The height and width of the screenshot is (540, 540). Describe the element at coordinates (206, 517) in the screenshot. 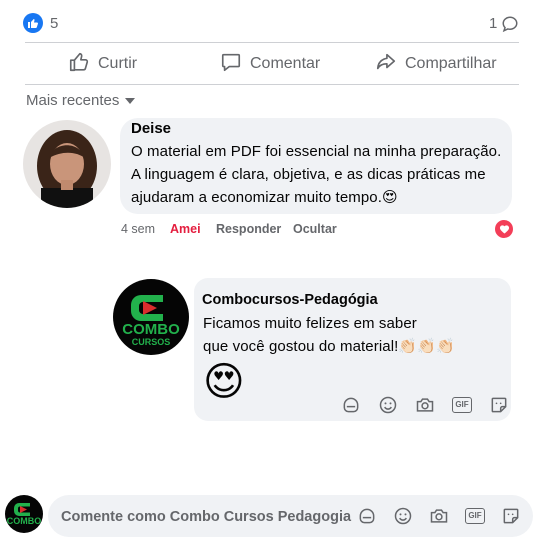

I see `composer-placeholder: Comente como Combo Cursos Pedagogia` at that location.